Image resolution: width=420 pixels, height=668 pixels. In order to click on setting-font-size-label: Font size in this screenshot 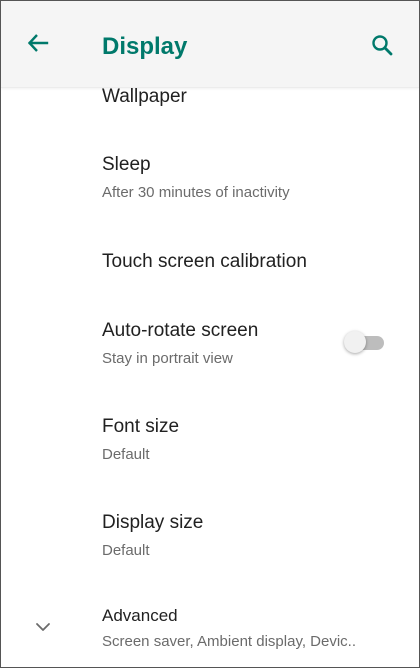, I will do `click(141, 426)`.